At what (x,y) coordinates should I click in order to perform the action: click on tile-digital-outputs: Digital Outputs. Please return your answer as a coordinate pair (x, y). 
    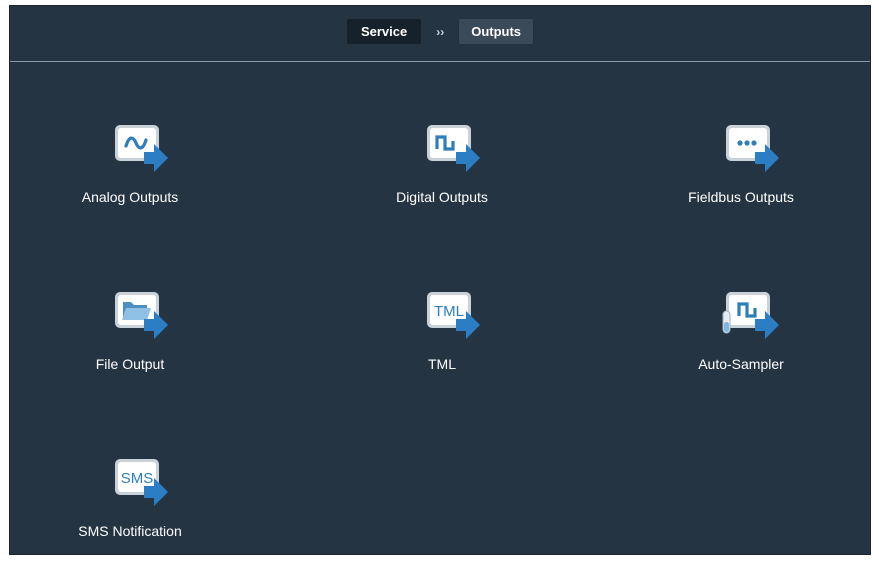
    Looking at the image, I should click on (442, 177).